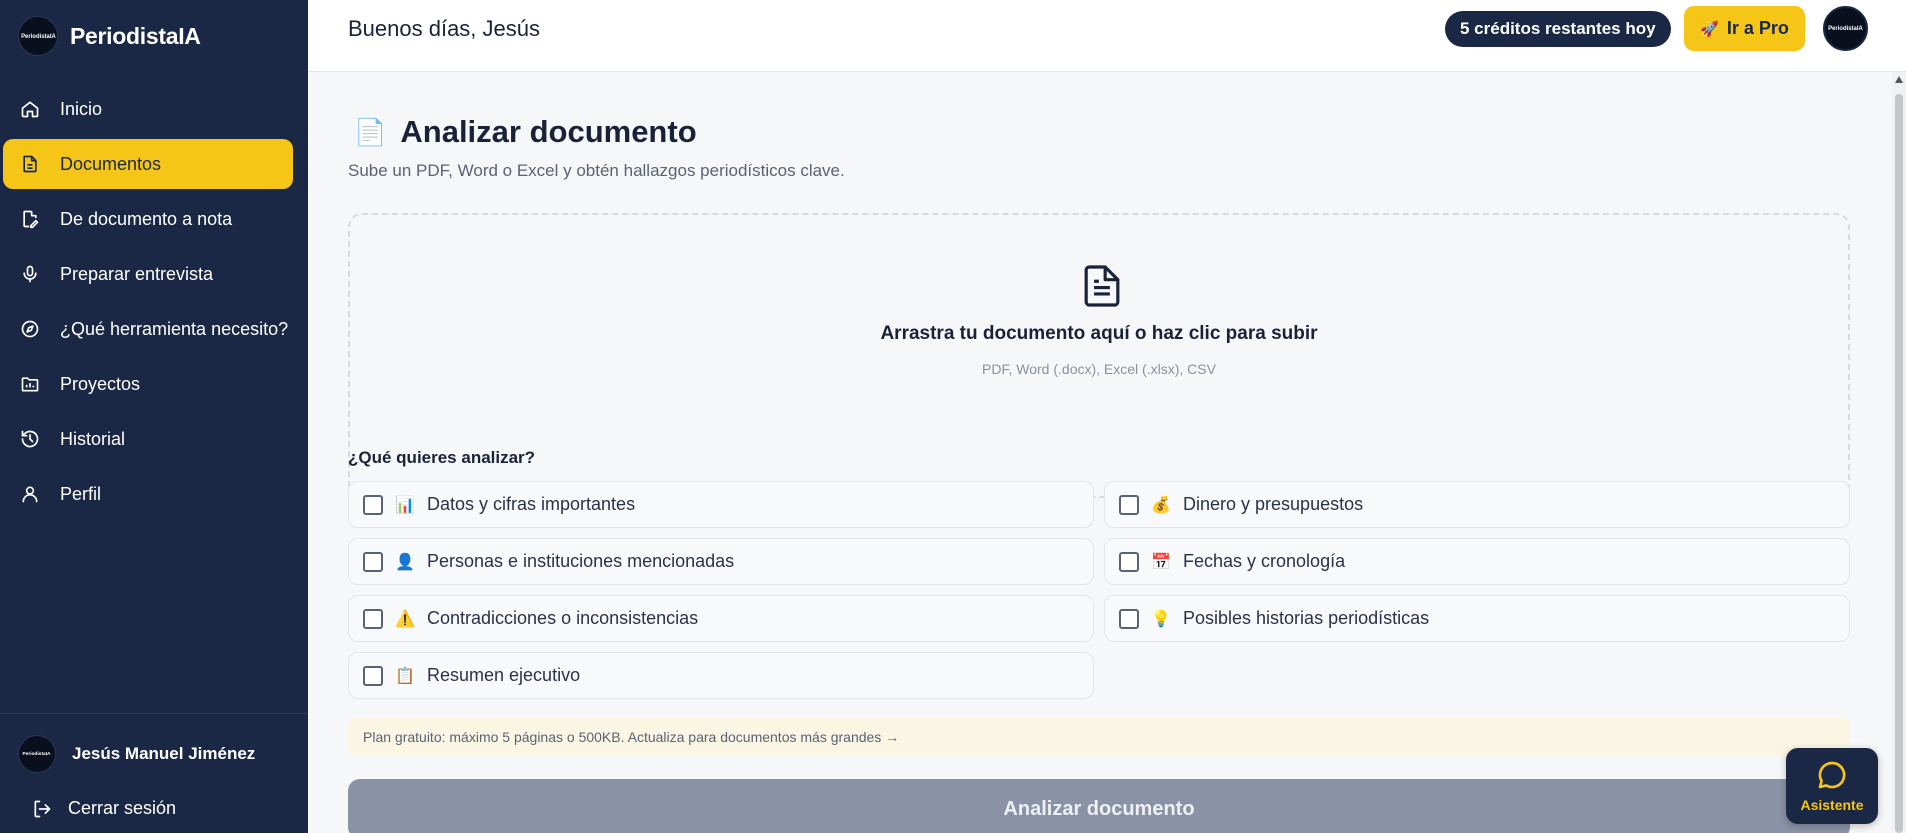 This screenshot has width=1906, height=833. I want to click on sidebar-divider, so click(154, 713).